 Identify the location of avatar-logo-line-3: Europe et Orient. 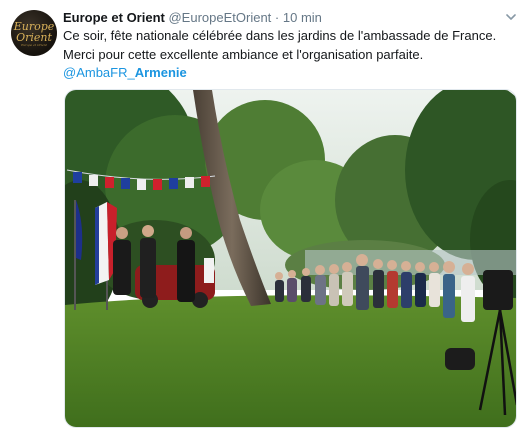
(34, 45).